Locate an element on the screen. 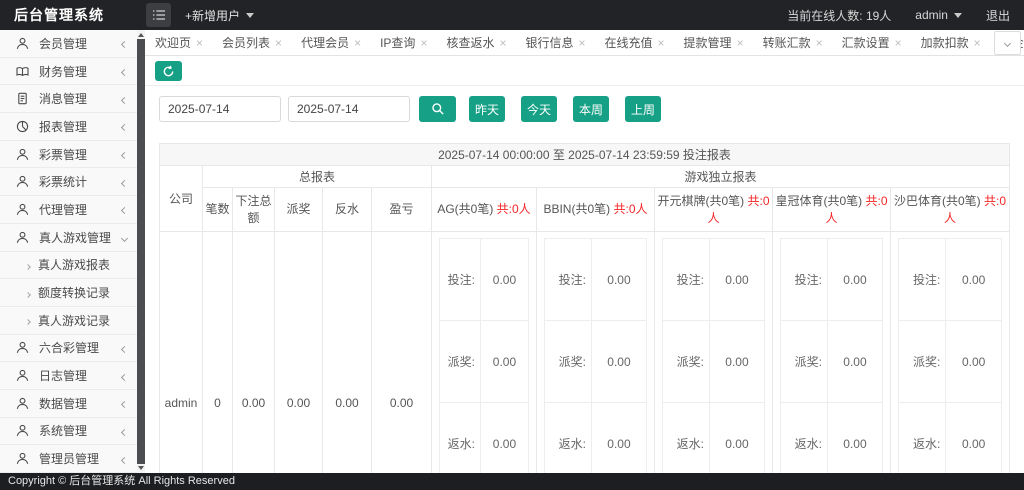 This screenshot has height=490, width=1024. scroll-down-icon is located at coordinates (141, 468).